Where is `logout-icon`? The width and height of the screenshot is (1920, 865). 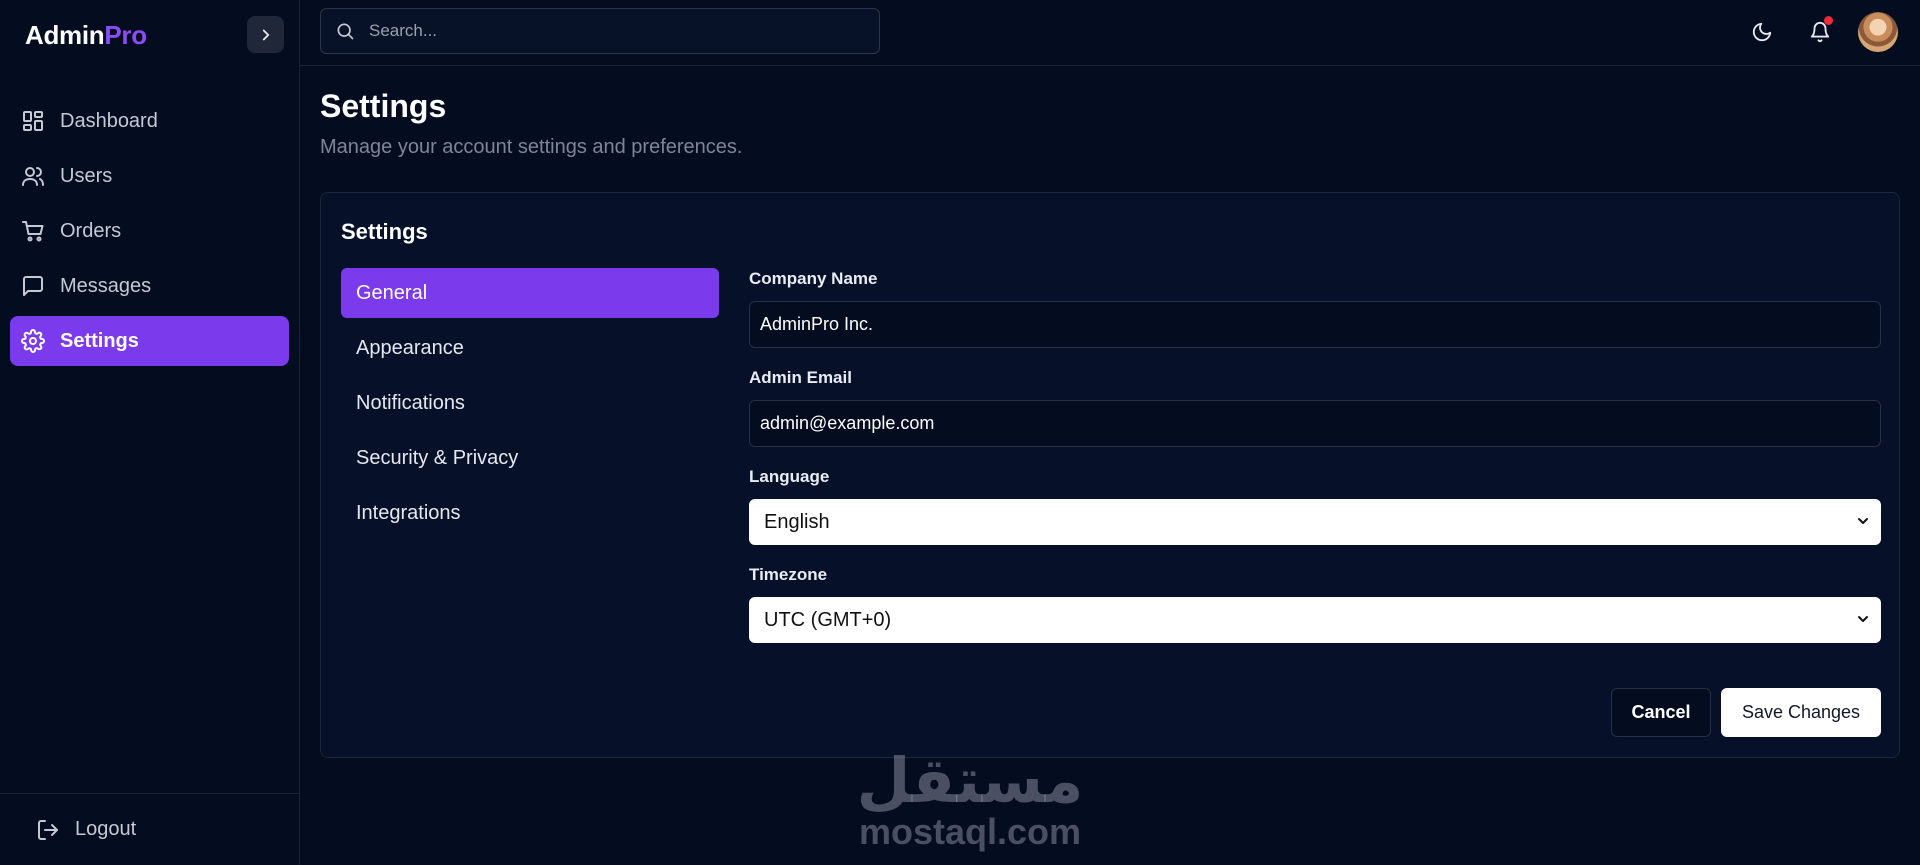
logout-icon is located at coordinates (48, 830).